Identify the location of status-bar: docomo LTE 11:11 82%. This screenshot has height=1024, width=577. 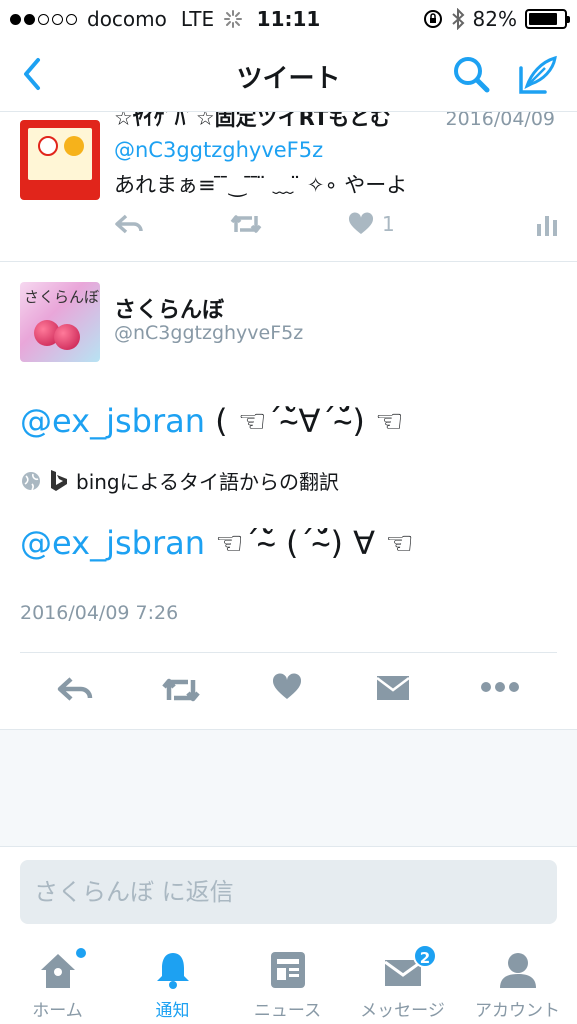
(288, 20).